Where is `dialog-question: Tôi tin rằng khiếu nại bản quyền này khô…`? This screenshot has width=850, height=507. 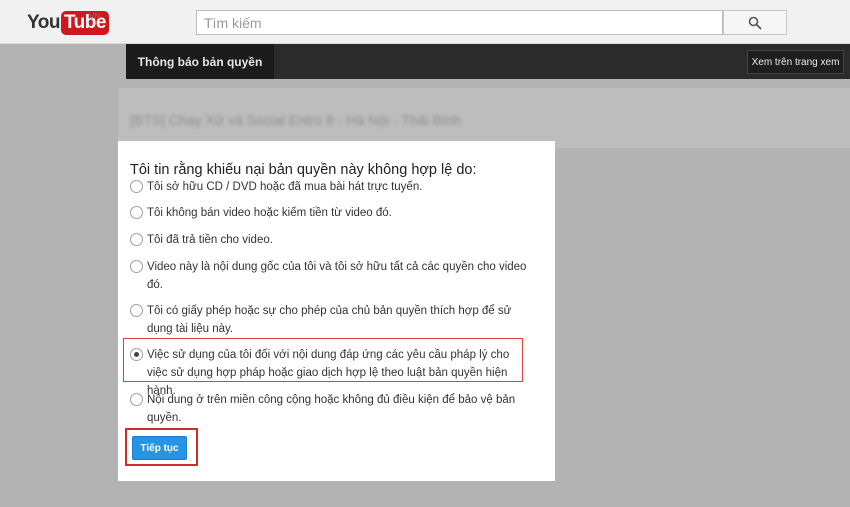
dialog-question: Tôi tin rằng khiếu nại bản quyền này khô… is located at coordinates (303, 170).